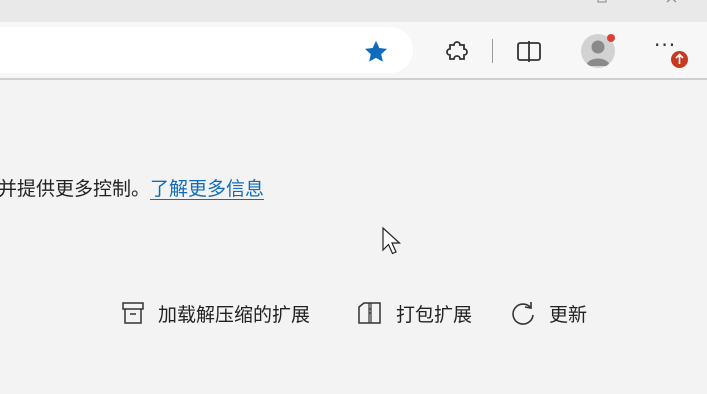  What do you see at coordinates (492, 51) in the screenshot?
I see `toolbar-divider` at bounding box center [492, 51].